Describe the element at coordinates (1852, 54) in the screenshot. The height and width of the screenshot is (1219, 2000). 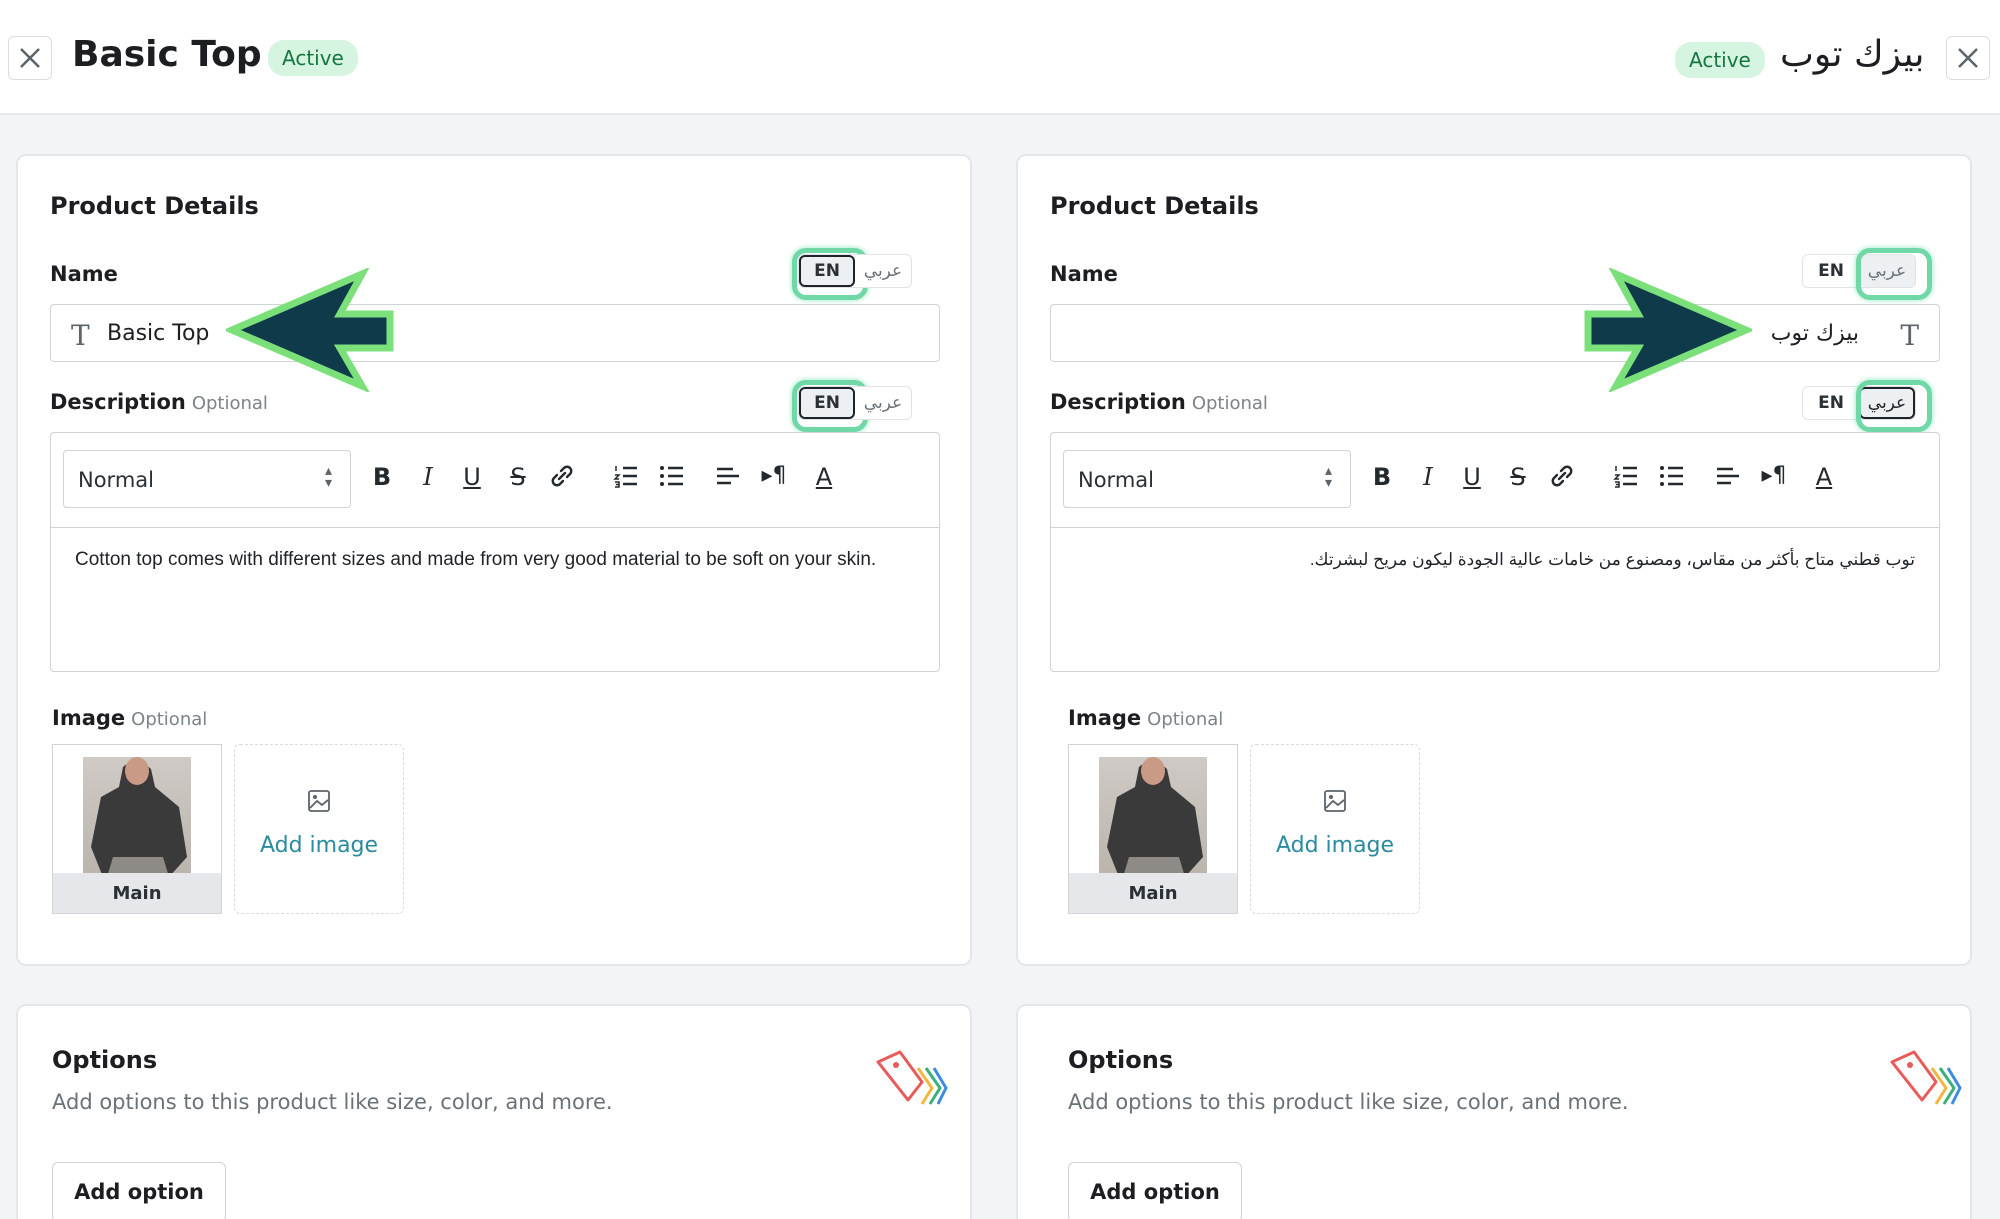
I see `page-title-ar: بيزك توب` at that location.